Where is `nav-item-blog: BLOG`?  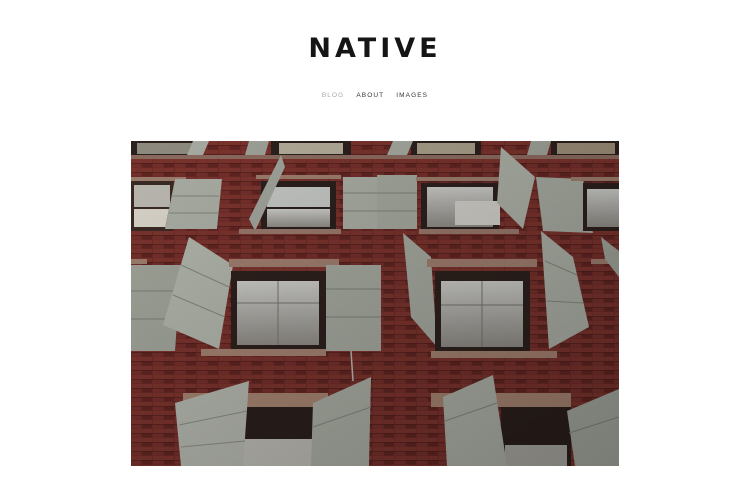 nav-item-blog: BLOG is located at coordinates (333, 95).